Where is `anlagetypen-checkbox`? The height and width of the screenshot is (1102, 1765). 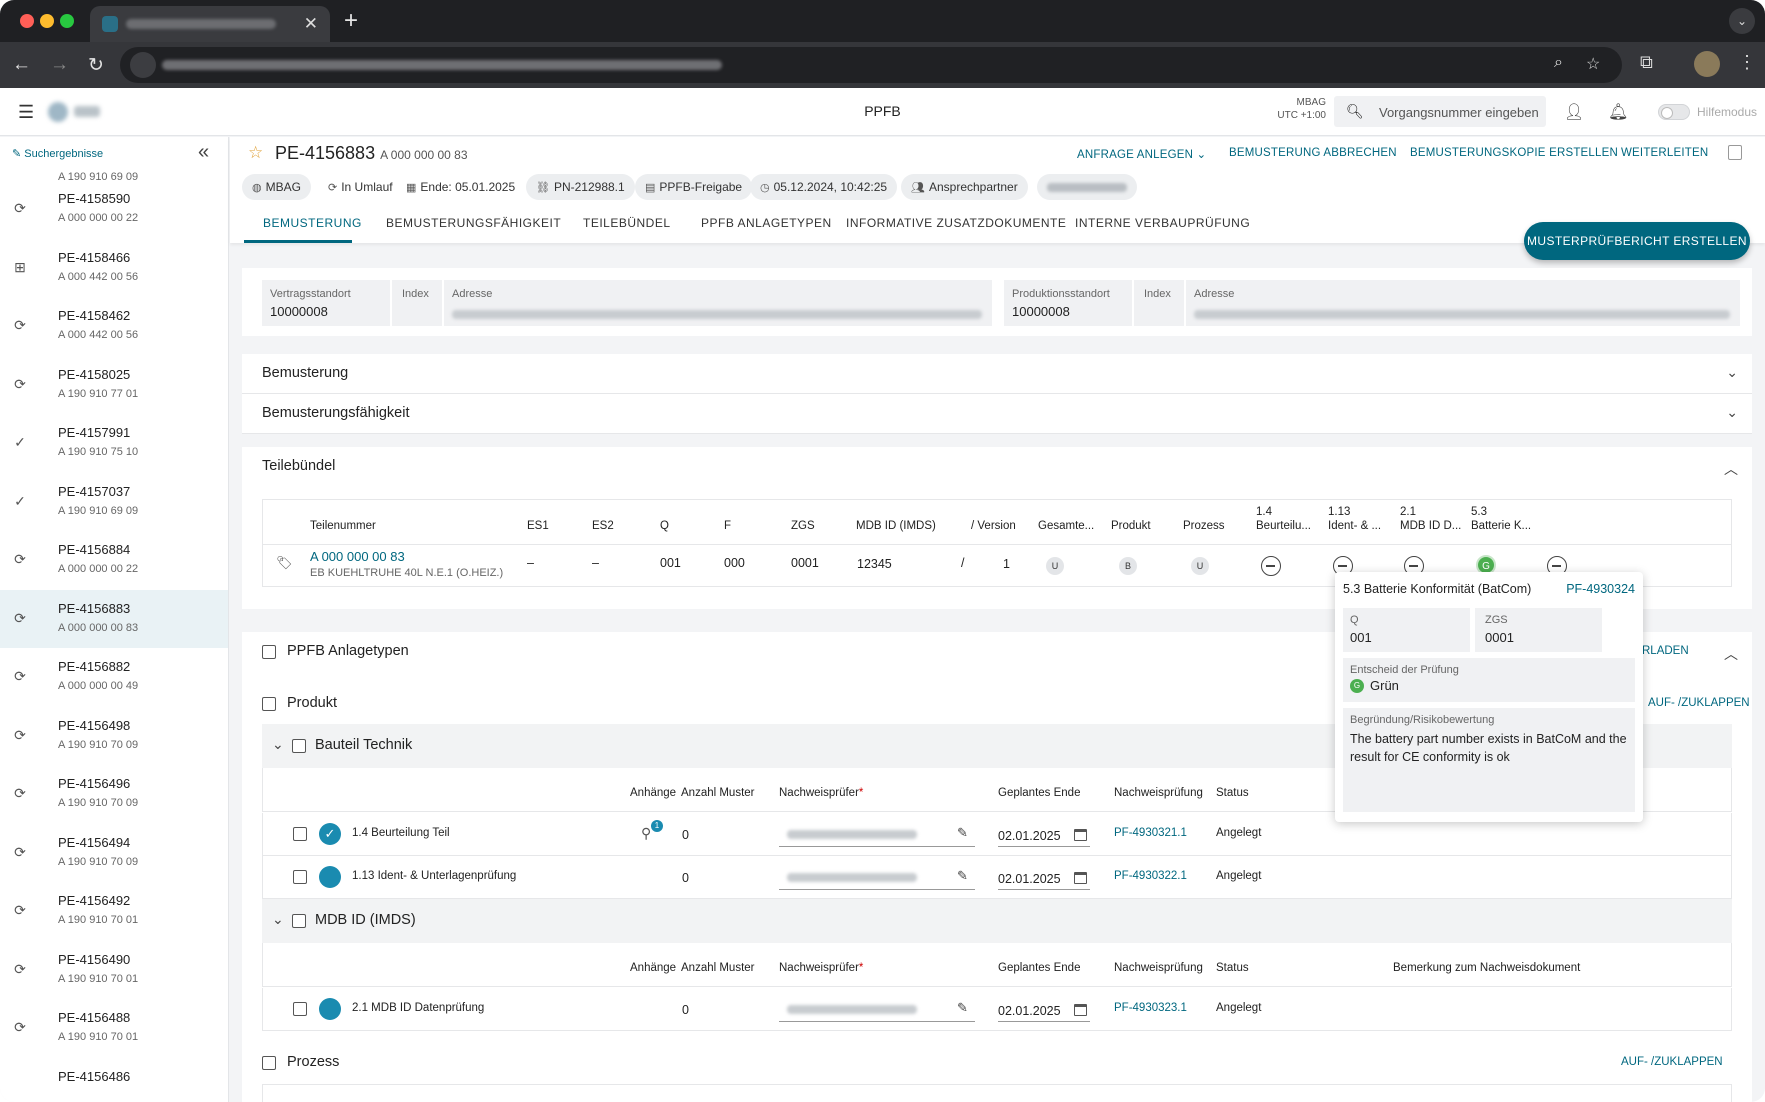 anlagetypen-checkbox is located at coordinates (269, 652).